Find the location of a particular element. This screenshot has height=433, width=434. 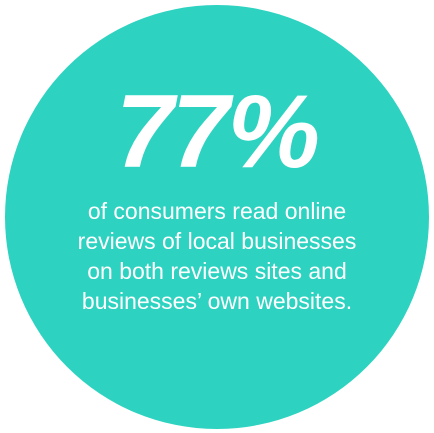

stat-caption-line: reviews of local businesses is located at coordinates (217, 241).